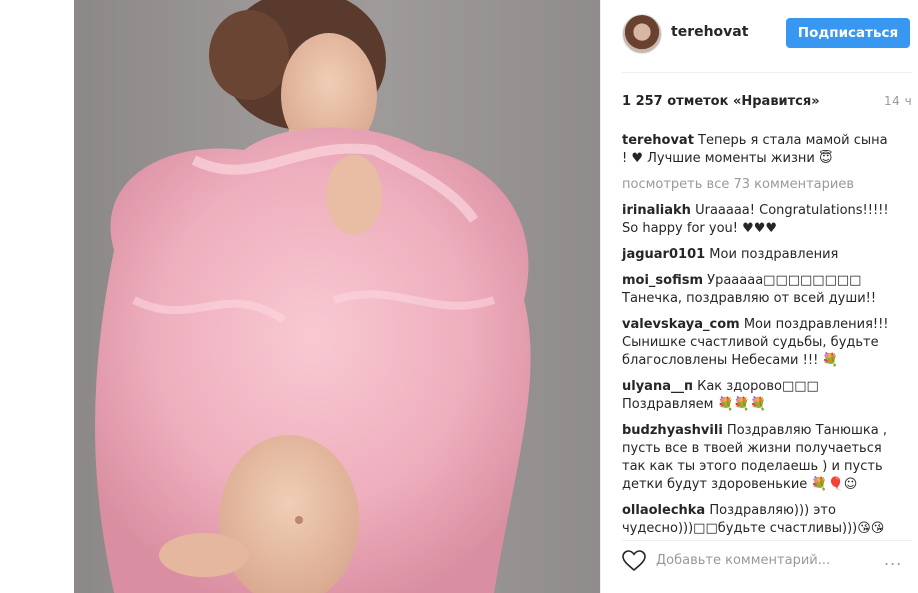  What do you see at coordinates (634, 561) in the screenshot?
I see `heart-icon` at bounding box center [634, 561].